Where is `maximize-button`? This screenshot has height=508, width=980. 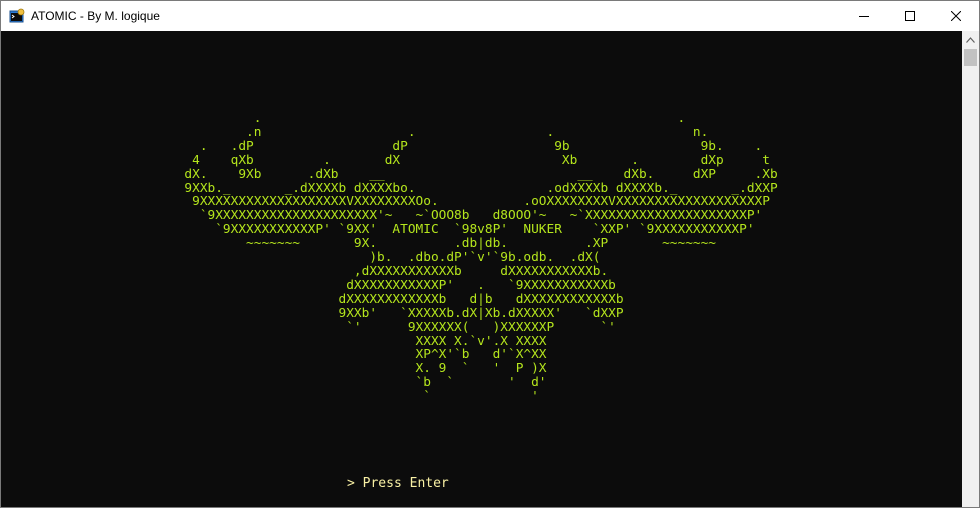
maximize-button is located at coordinates (910, 16).